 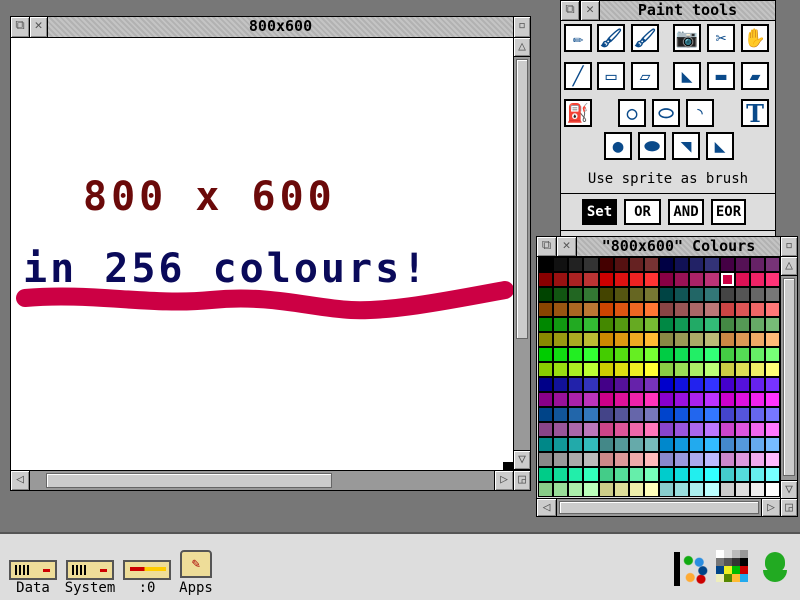 I want to click on apps-folder-icon: ✎, so click(x=196, y=564).